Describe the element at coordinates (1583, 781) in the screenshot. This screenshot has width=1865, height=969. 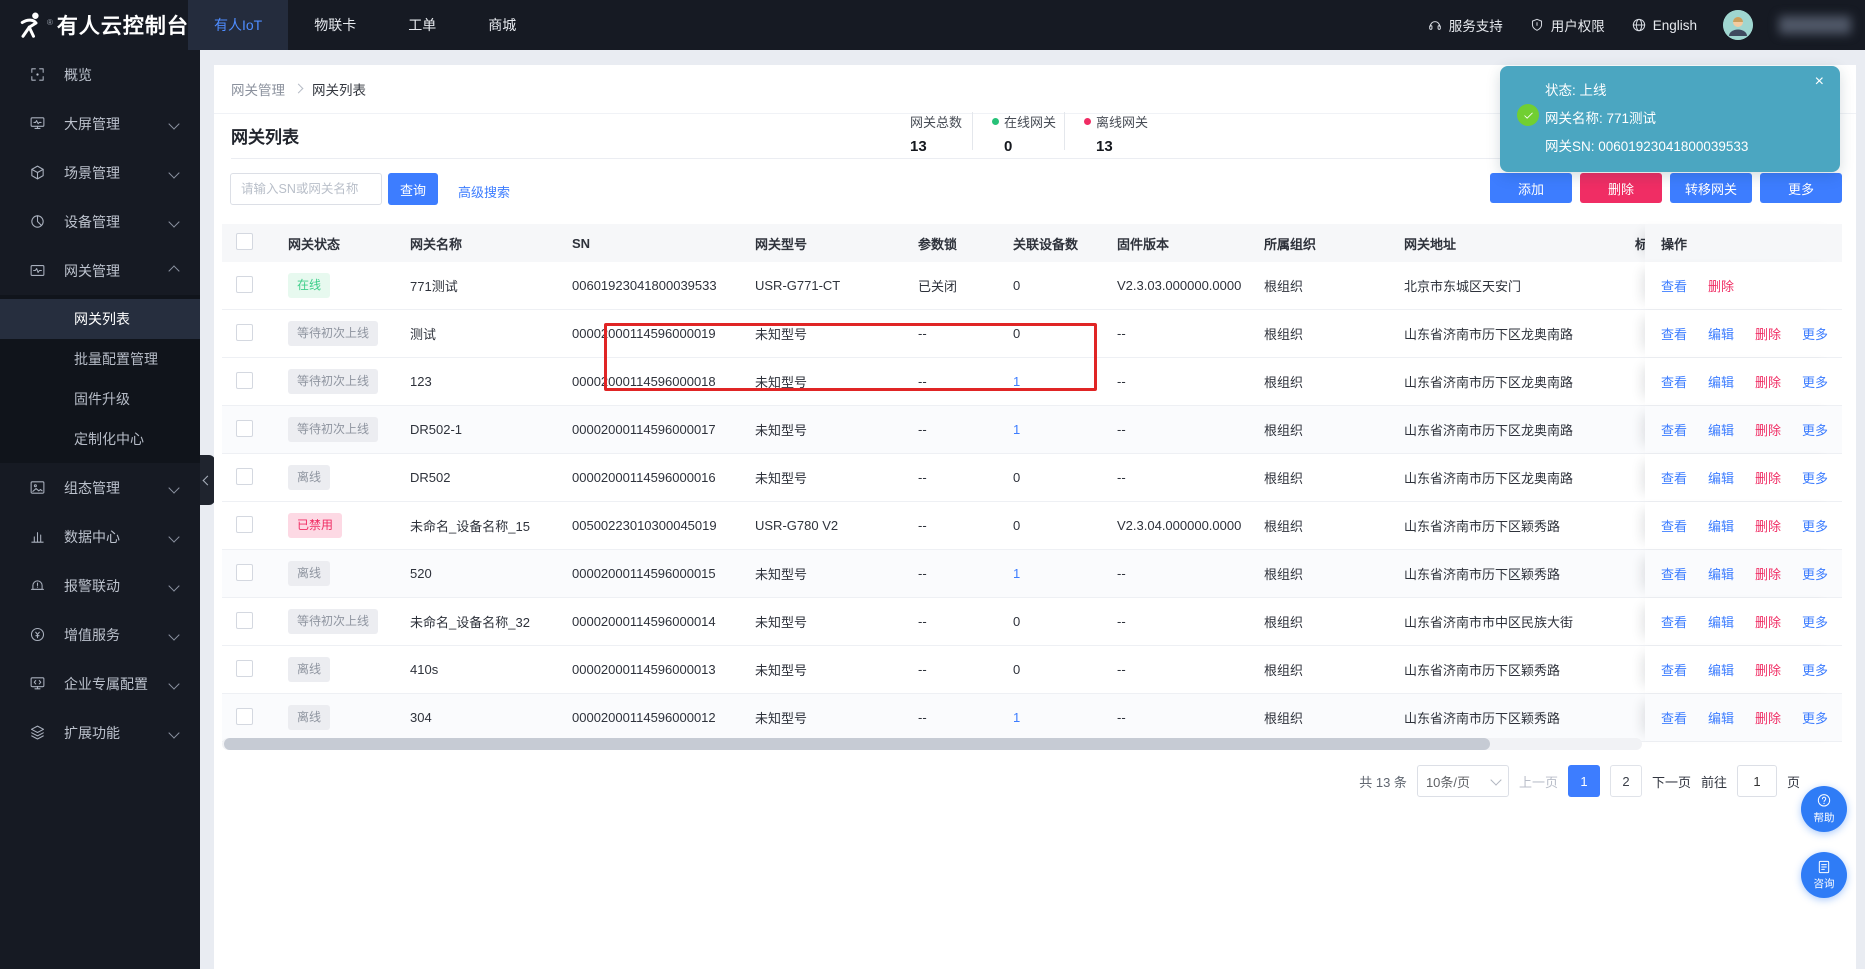
I see `page-button-1: 1` at that location.